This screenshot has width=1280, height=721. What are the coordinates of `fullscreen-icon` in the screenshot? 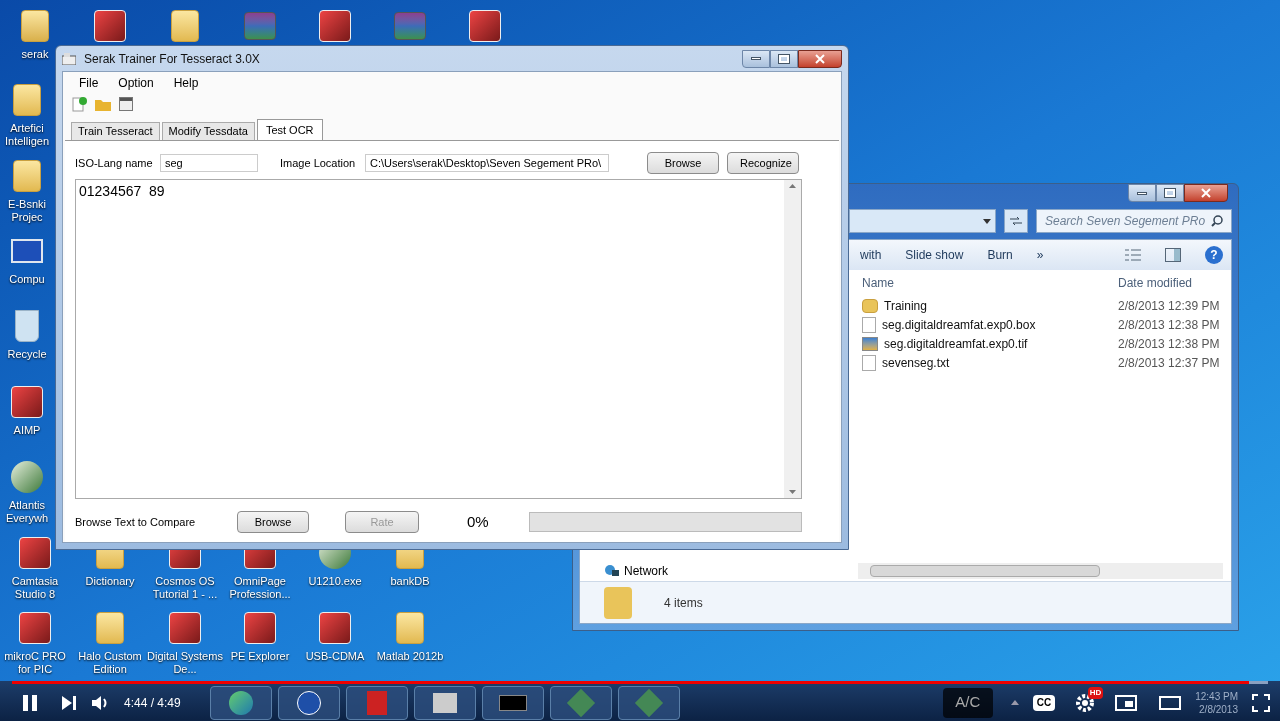 It's located at (1261, 702).